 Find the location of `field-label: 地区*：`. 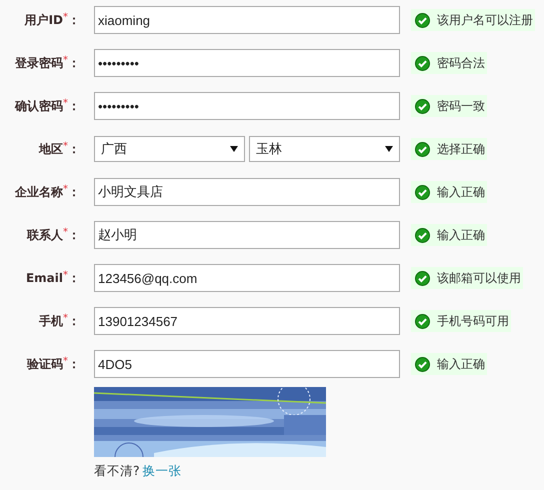

field-label: 地区*： is located at coordinates (59, 149).